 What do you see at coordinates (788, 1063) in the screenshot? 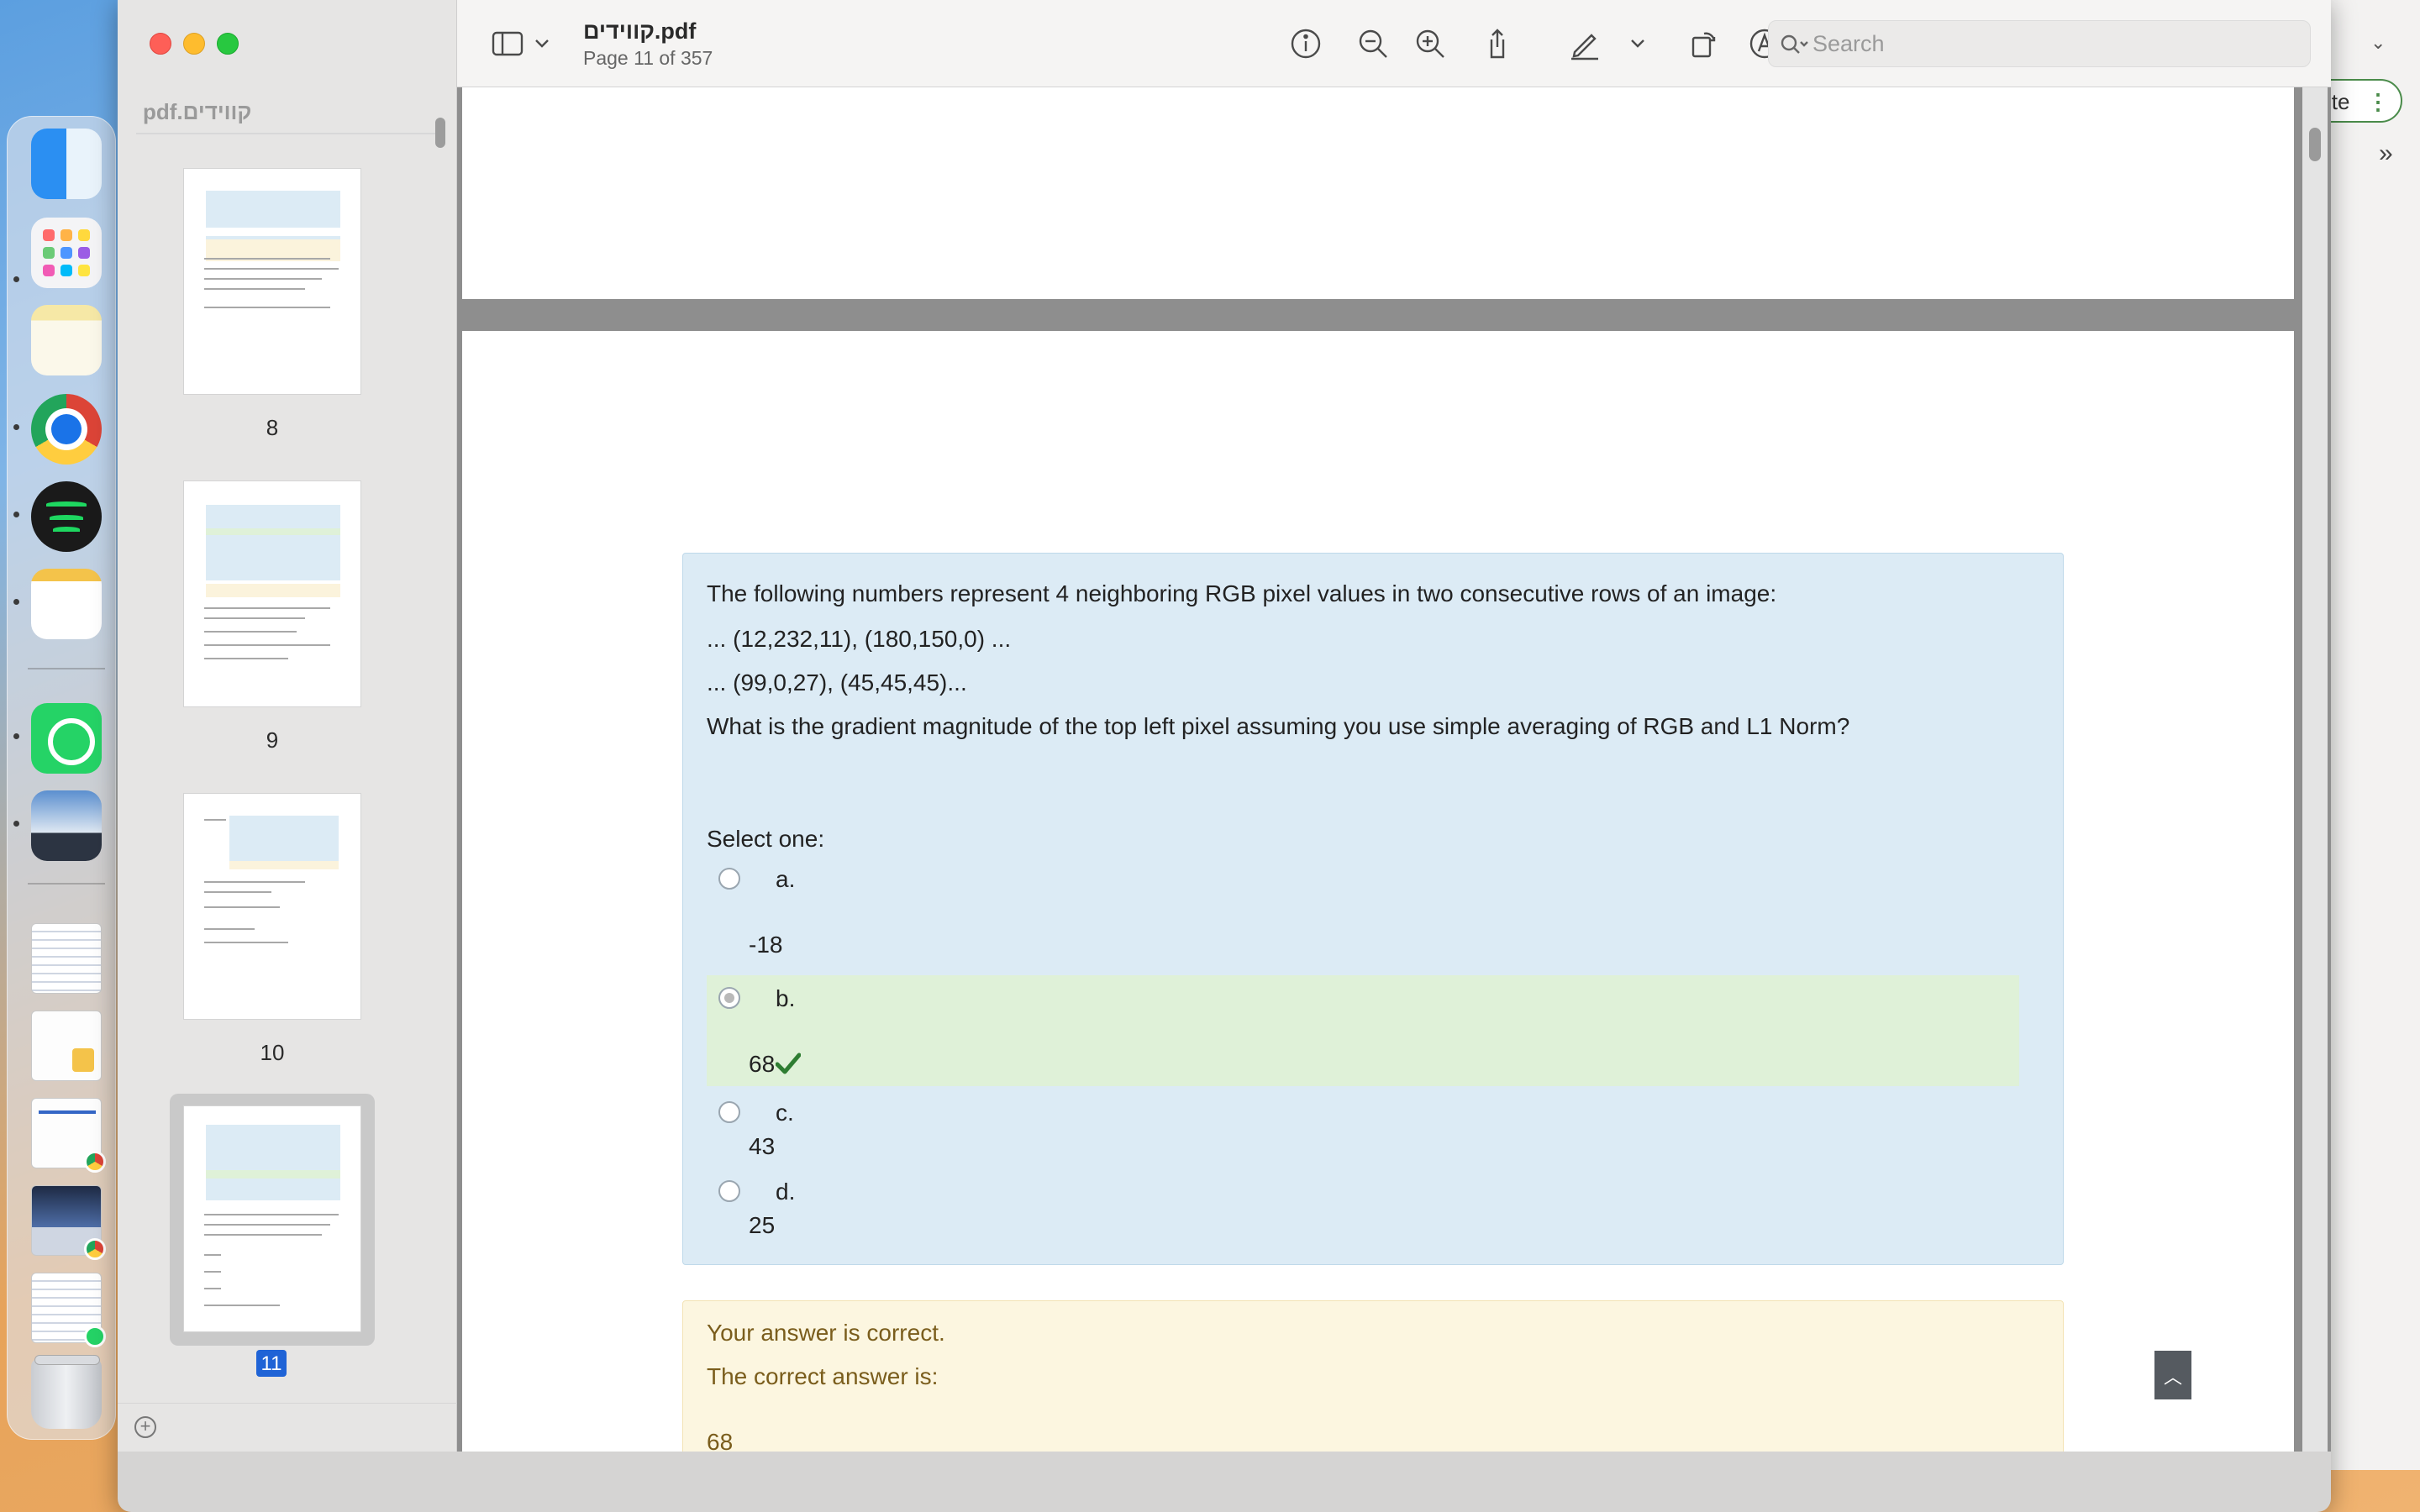
I see `correct-check-icon` at bounding box center [788, 1063].